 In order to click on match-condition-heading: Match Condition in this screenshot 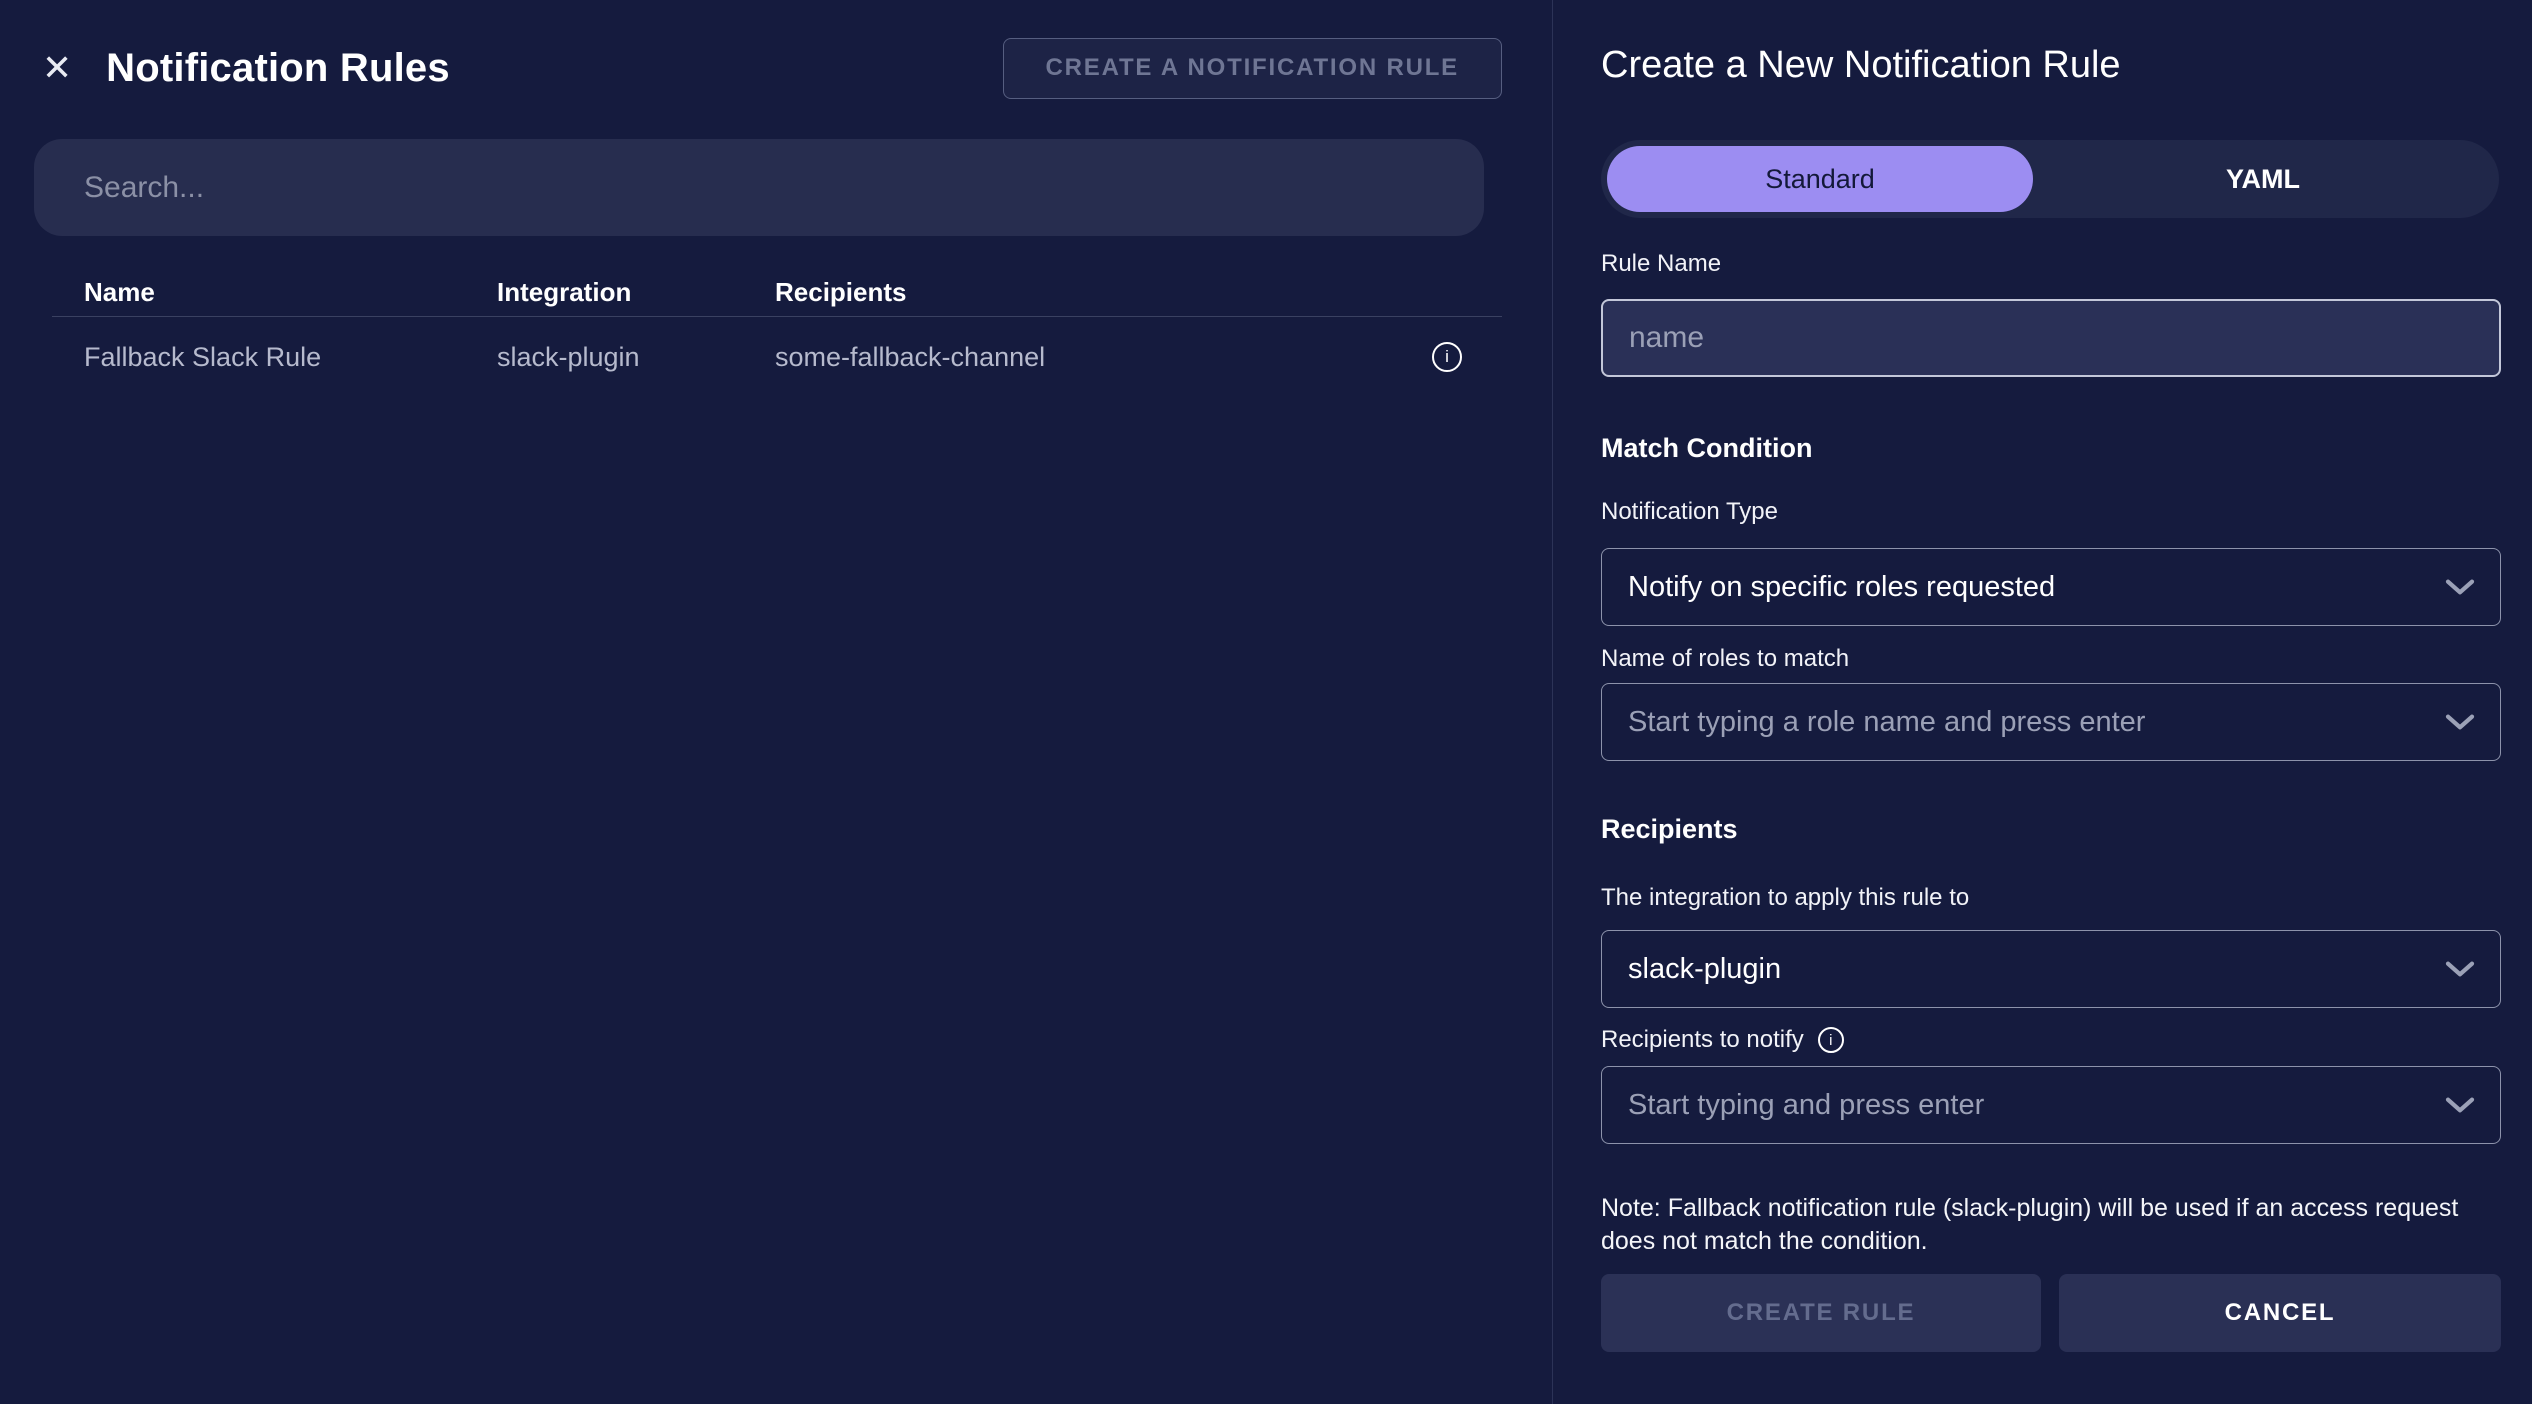, I will do `click(1707, 448)`.